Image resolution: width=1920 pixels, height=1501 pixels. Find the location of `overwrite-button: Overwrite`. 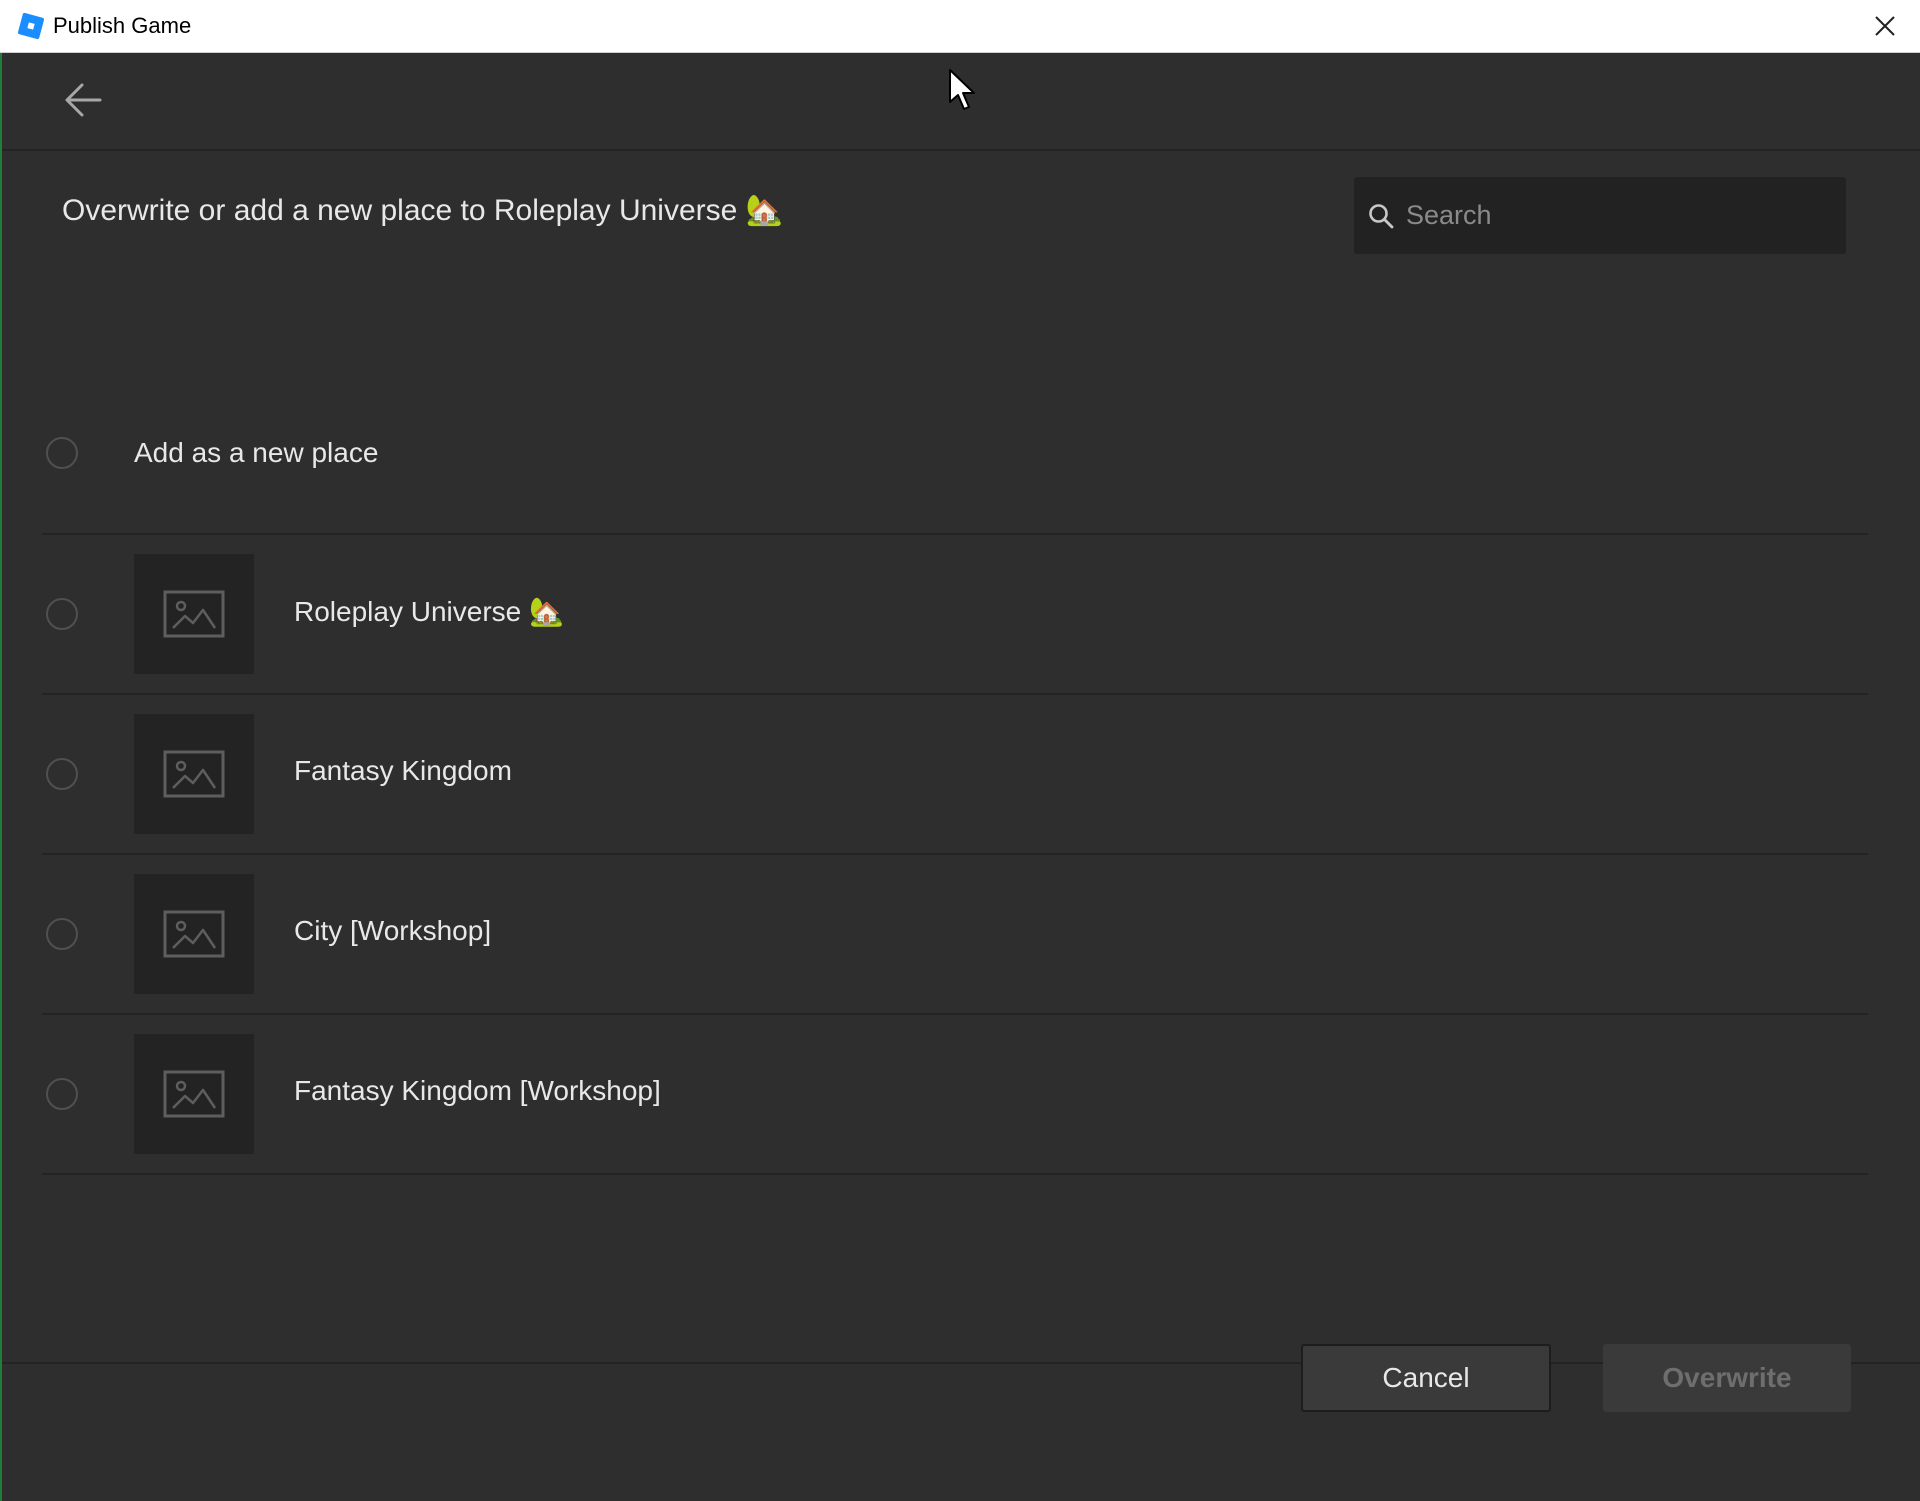

overwrite-button: Overwrite is located at coordinates (1727, 1378).